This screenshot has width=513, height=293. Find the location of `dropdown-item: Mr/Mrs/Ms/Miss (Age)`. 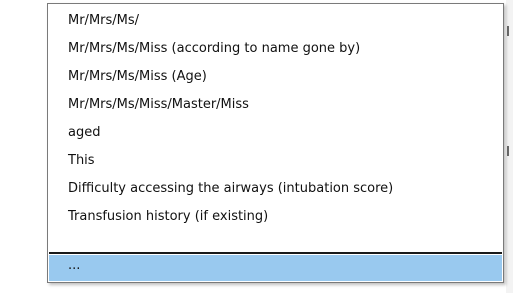

dropdown-item: Mr/Mrs/Ms/Miss (Age) is located at coordinates (275, 77).